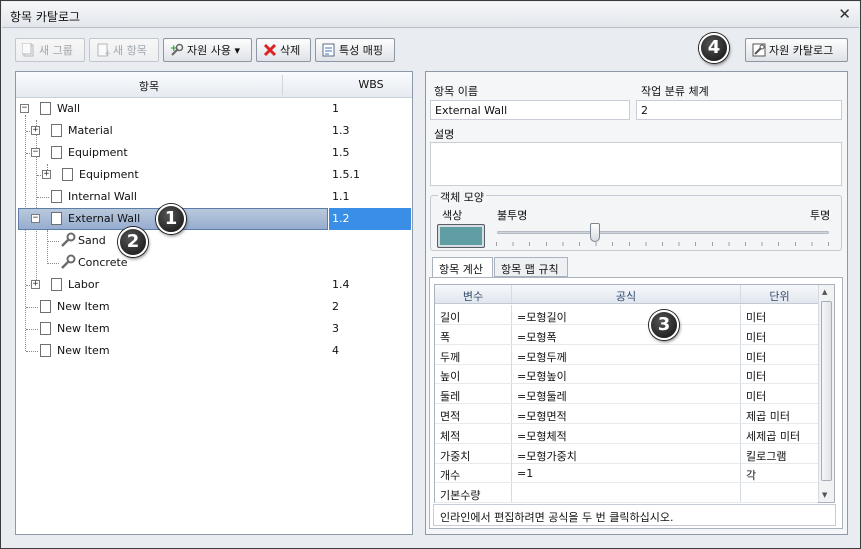  Describe the element at coordinates (542, 396) in the screenshot. I see `grid-cell-formula: =모형둘레` at that location.